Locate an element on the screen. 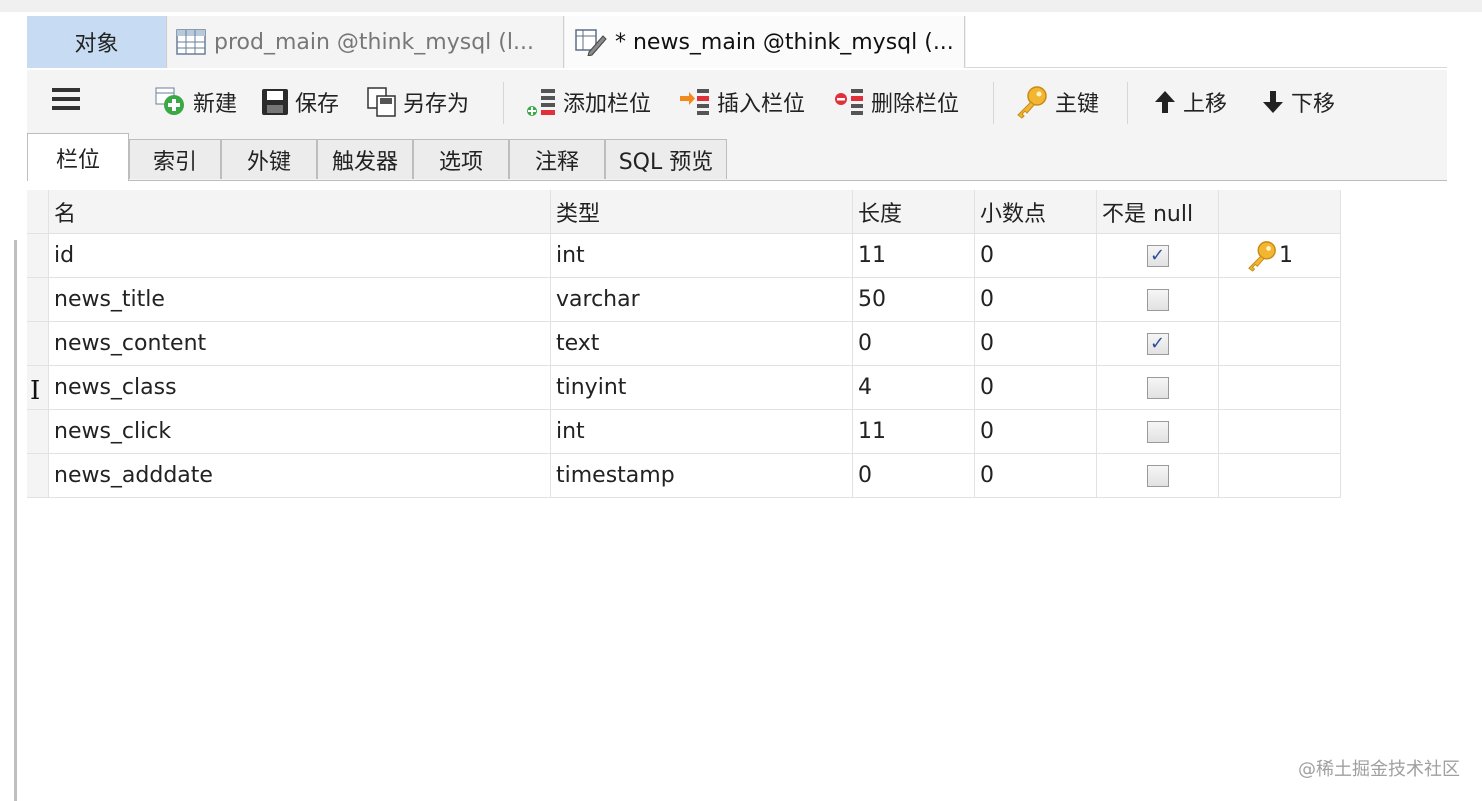  tab-comments: 注释 is located at coordinates (557, 159).